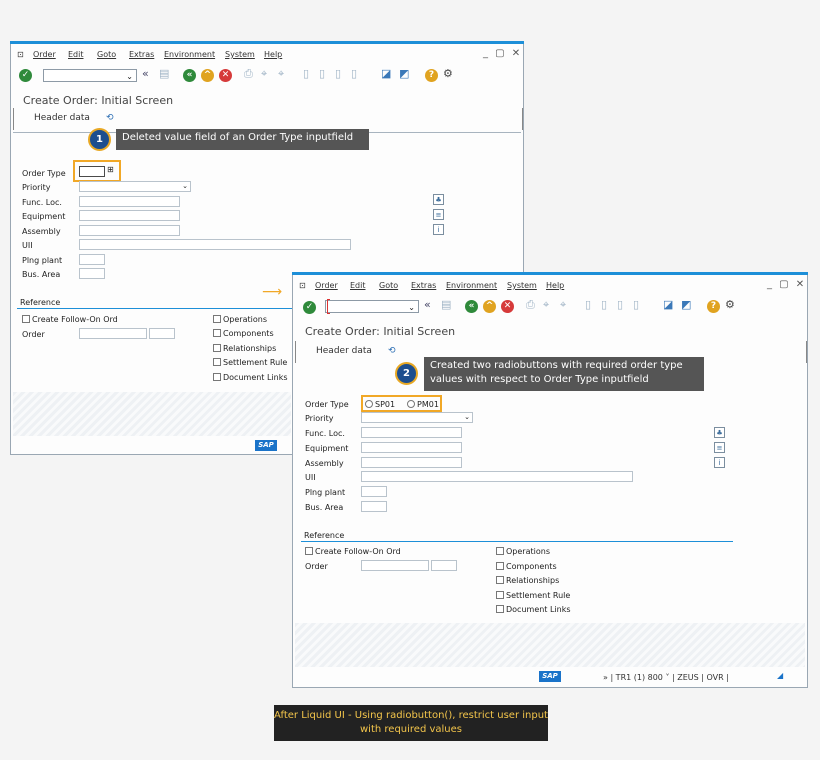 This screenshot has height=760, width=820. Describe the element at coordinates (217, 377) in the screenshot. I see `document-links-checkbox` at that location.